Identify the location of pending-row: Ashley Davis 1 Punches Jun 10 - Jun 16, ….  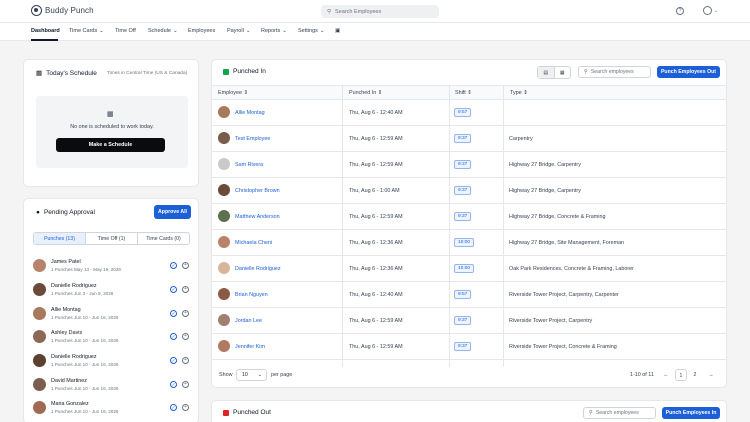
(111, 338).